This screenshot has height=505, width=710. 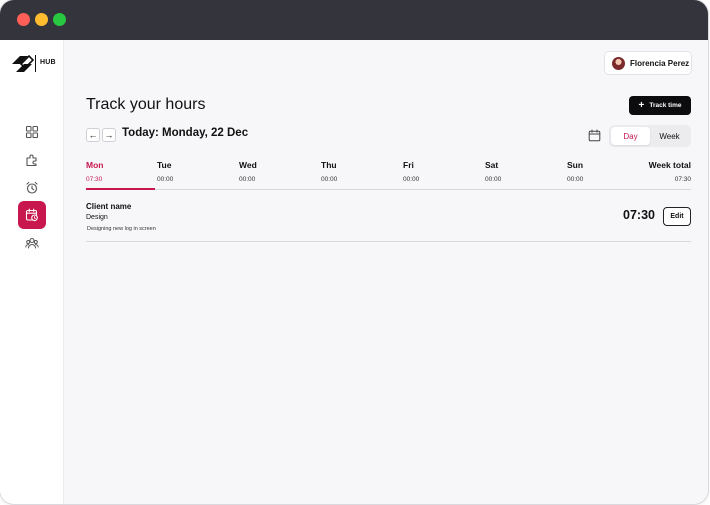 I want to click on day-name: Sat, so click(x=492, y=165).